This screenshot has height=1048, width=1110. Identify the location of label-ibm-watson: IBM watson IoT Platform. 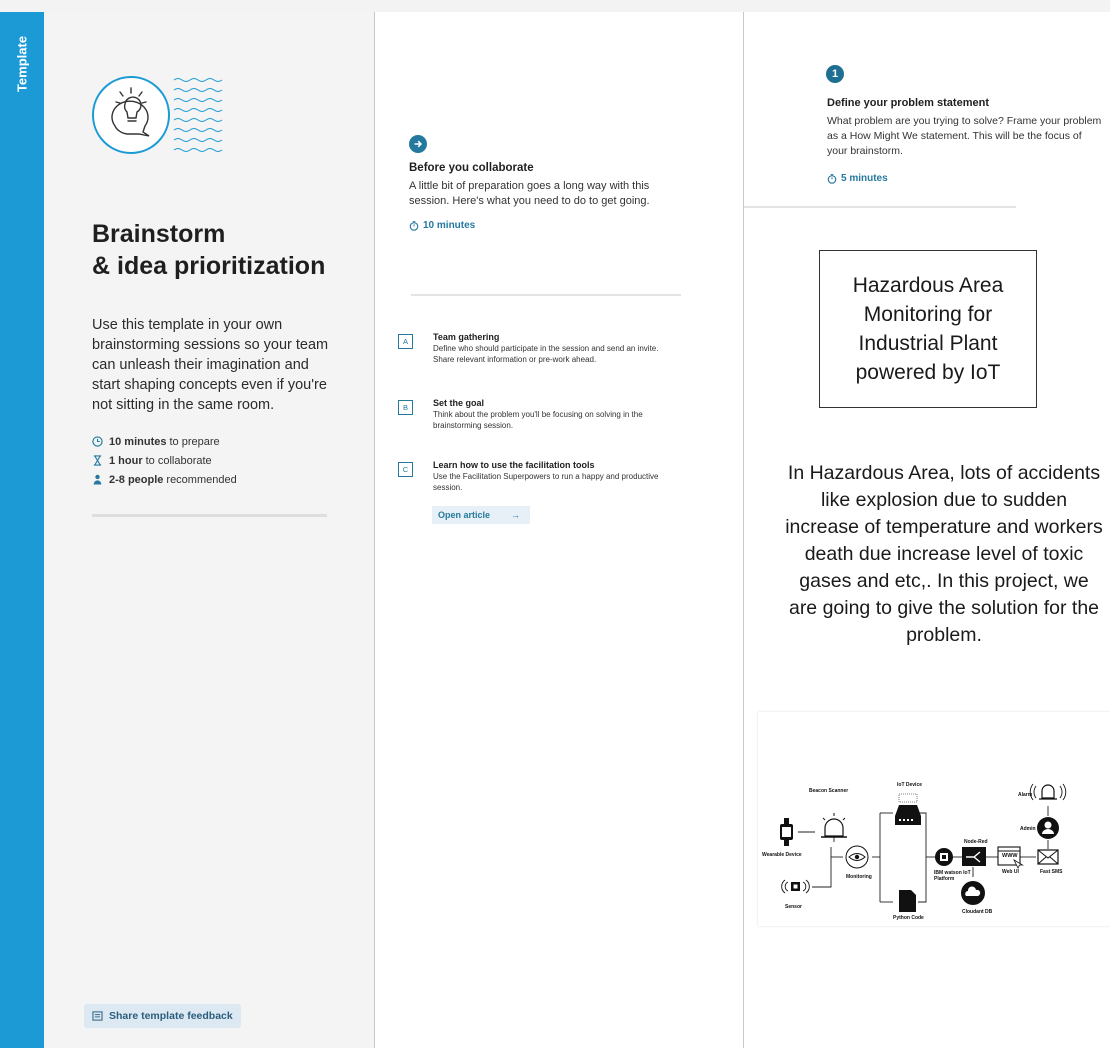
(952, 876).